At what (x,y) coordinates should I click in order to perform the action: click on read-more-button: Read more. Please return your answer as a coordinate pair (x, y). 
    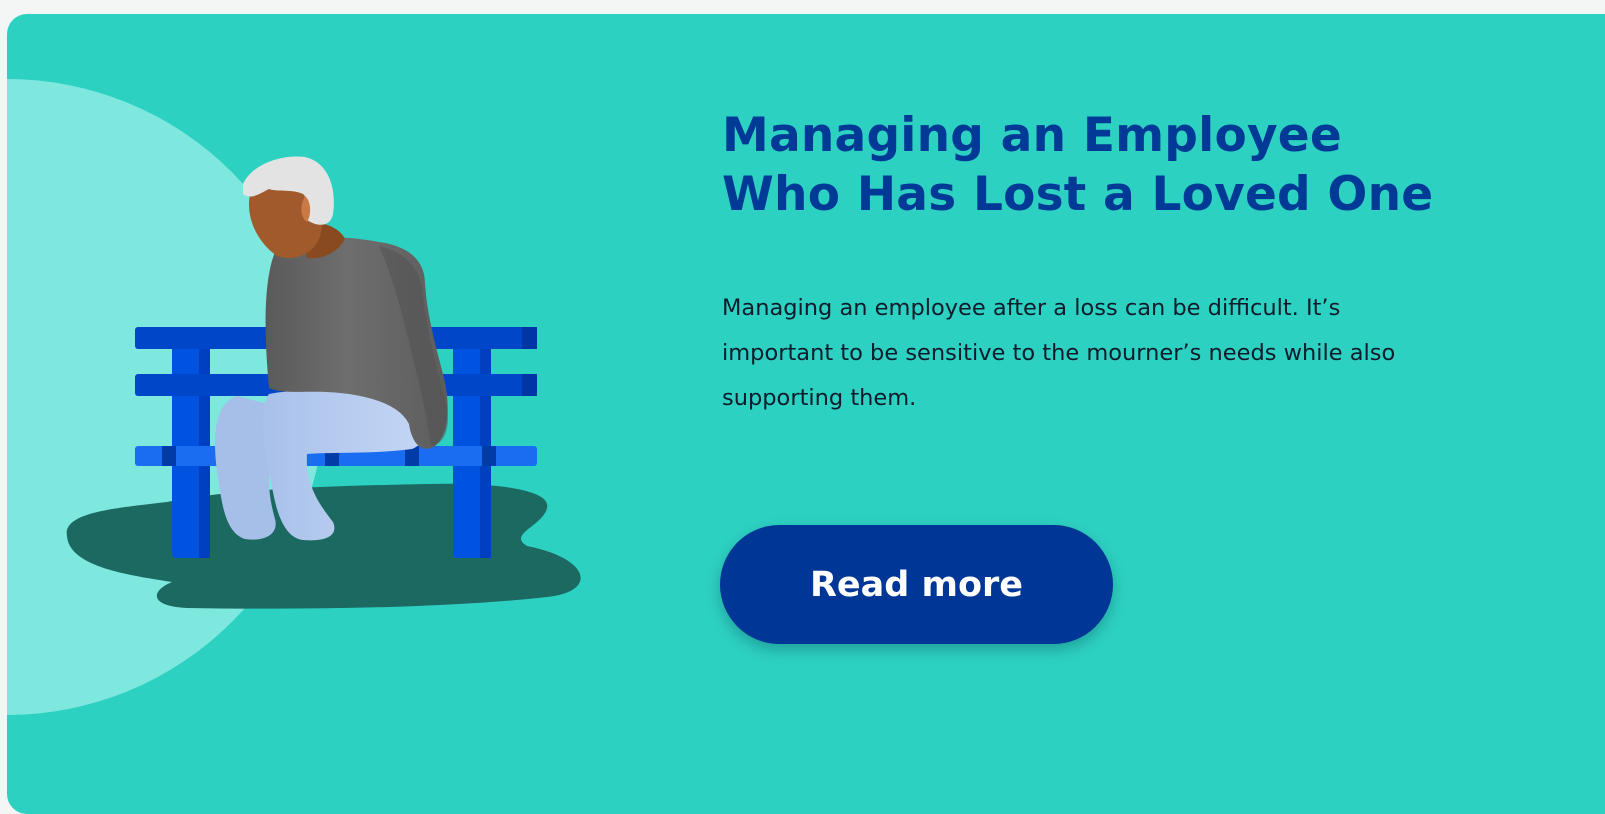
    Looking at the image, I should click on (916, 584).